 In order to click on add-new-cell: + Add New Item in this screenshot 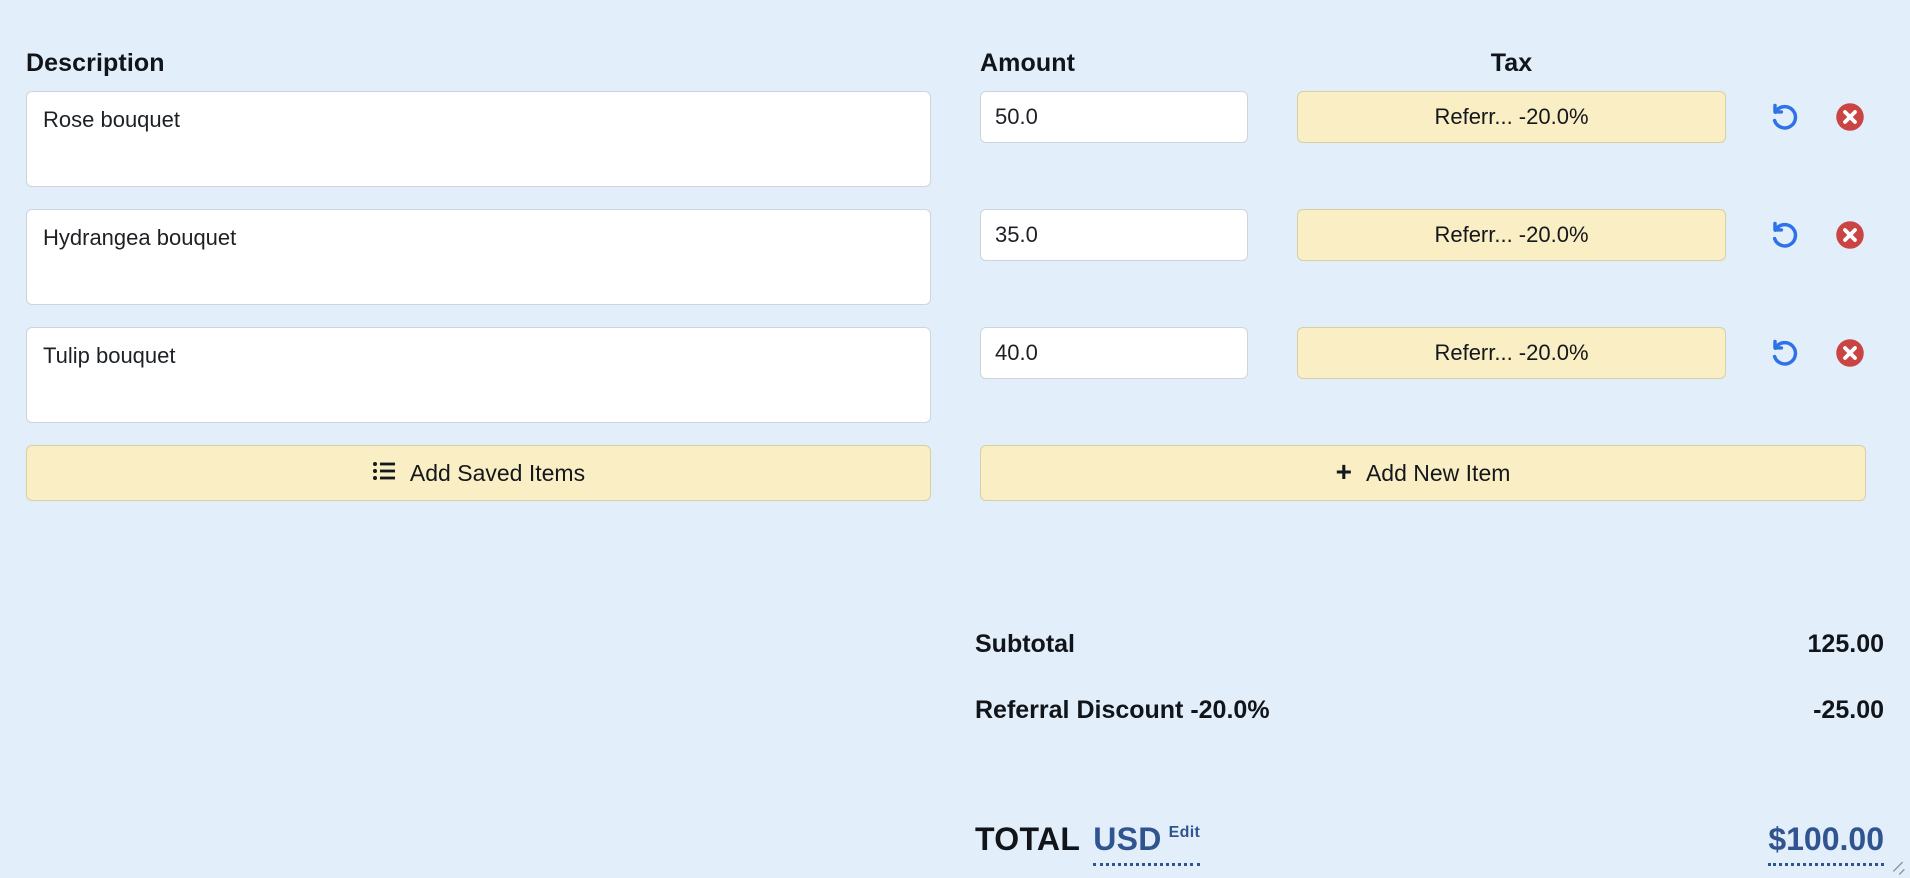, I will do `click(1423, 473)`.